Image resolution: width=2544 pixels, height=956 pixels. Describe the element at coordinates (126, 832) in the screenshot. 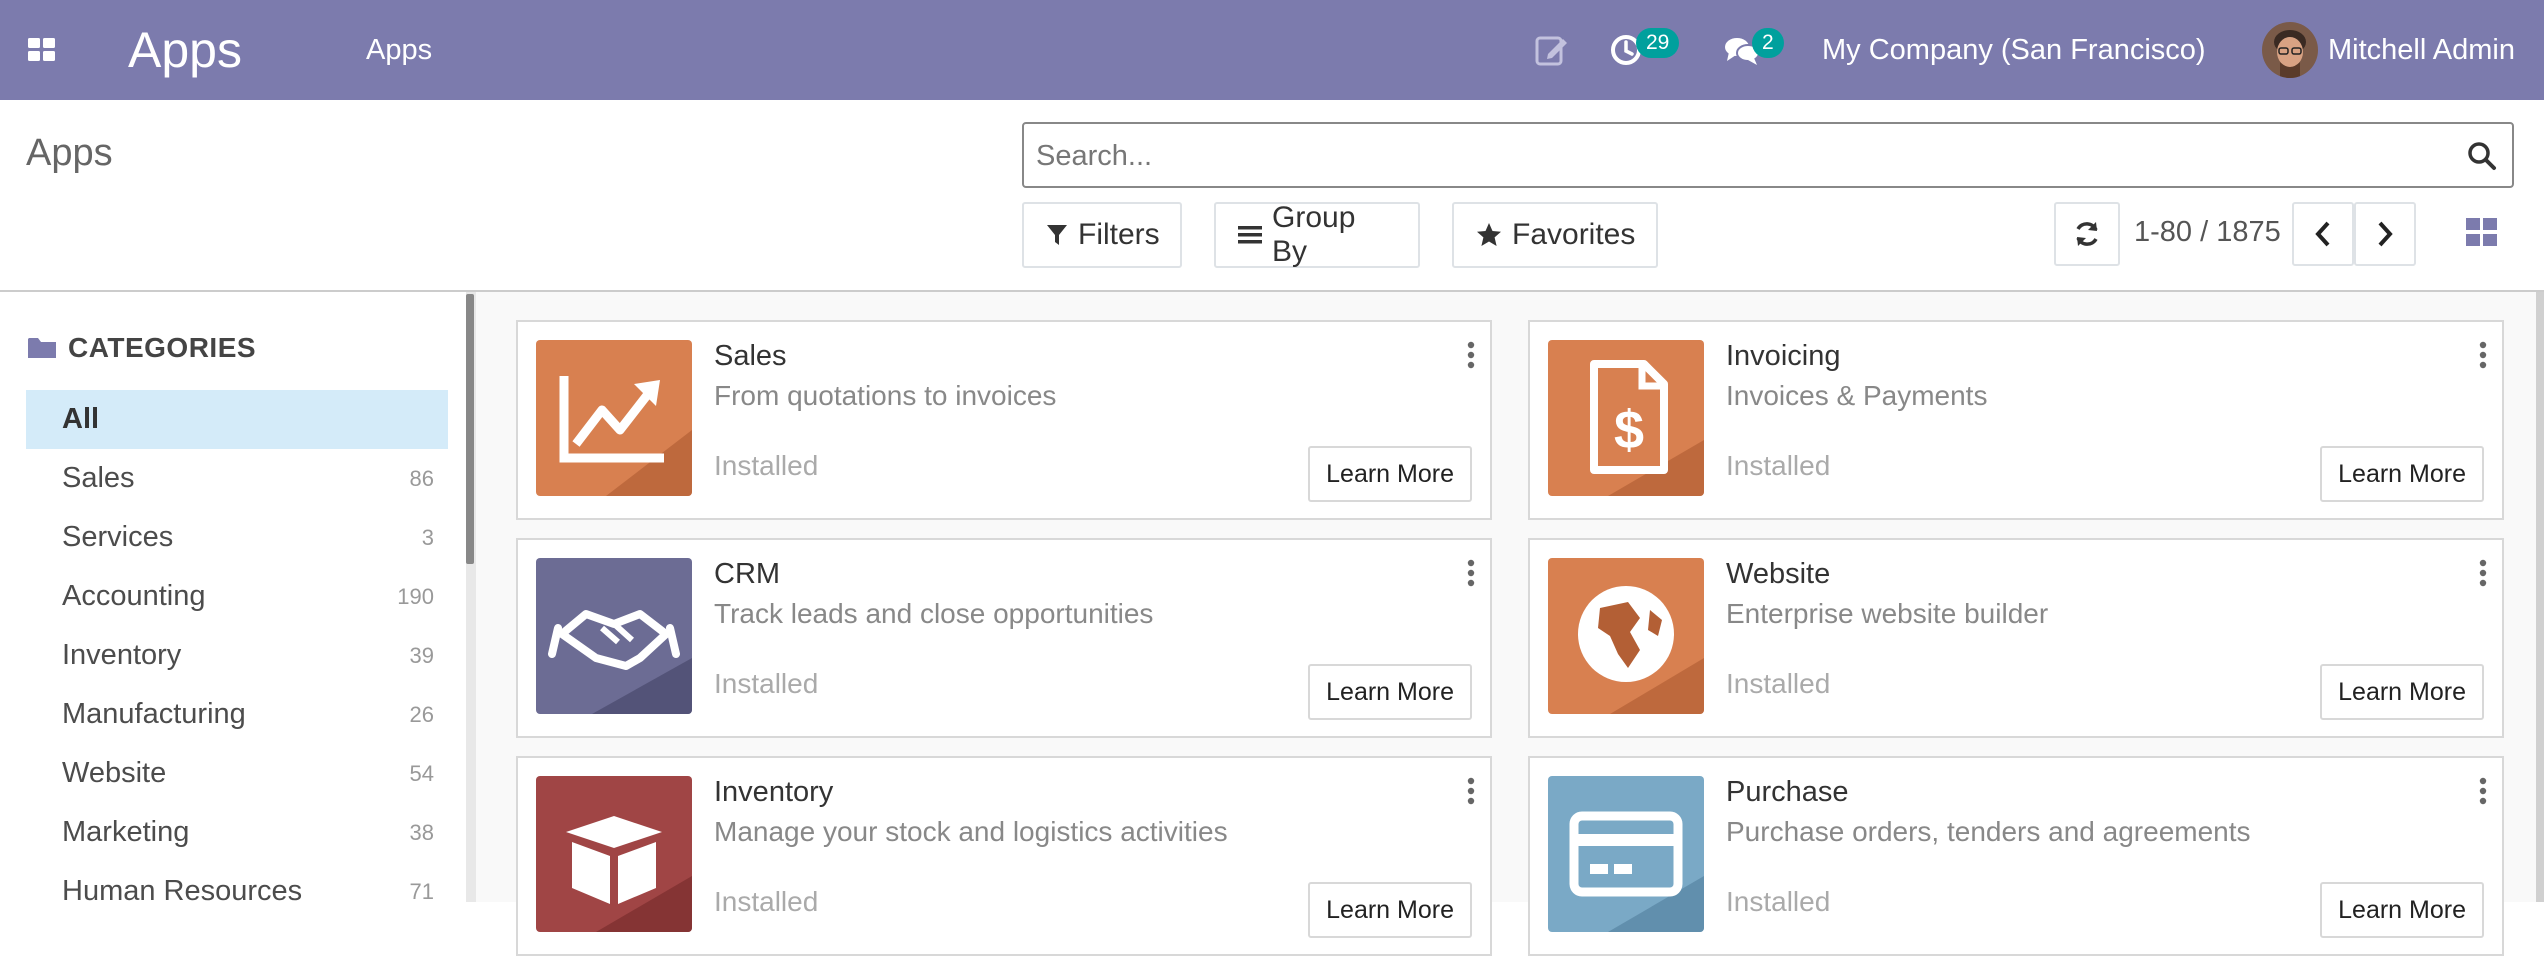

I see `category-label: Marketing` at that location.